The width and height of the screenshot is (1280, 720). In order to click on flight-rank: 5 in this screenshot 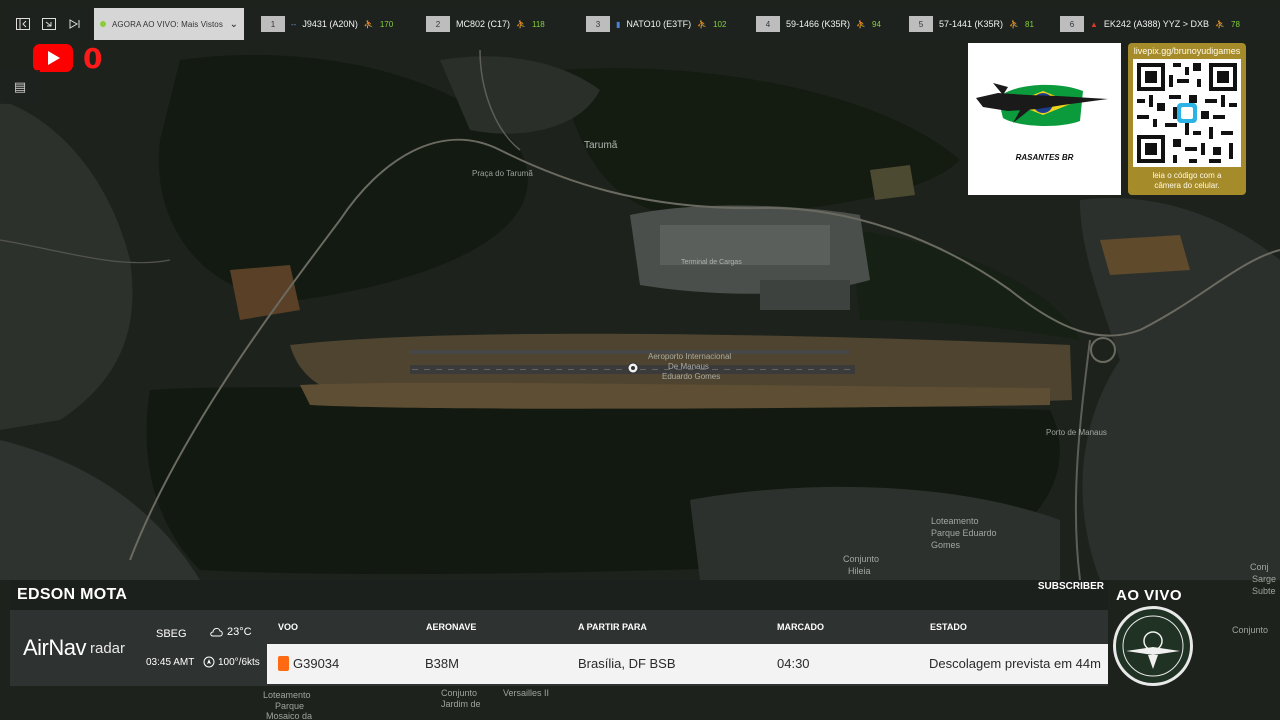, I will do `click(921, 24)`.